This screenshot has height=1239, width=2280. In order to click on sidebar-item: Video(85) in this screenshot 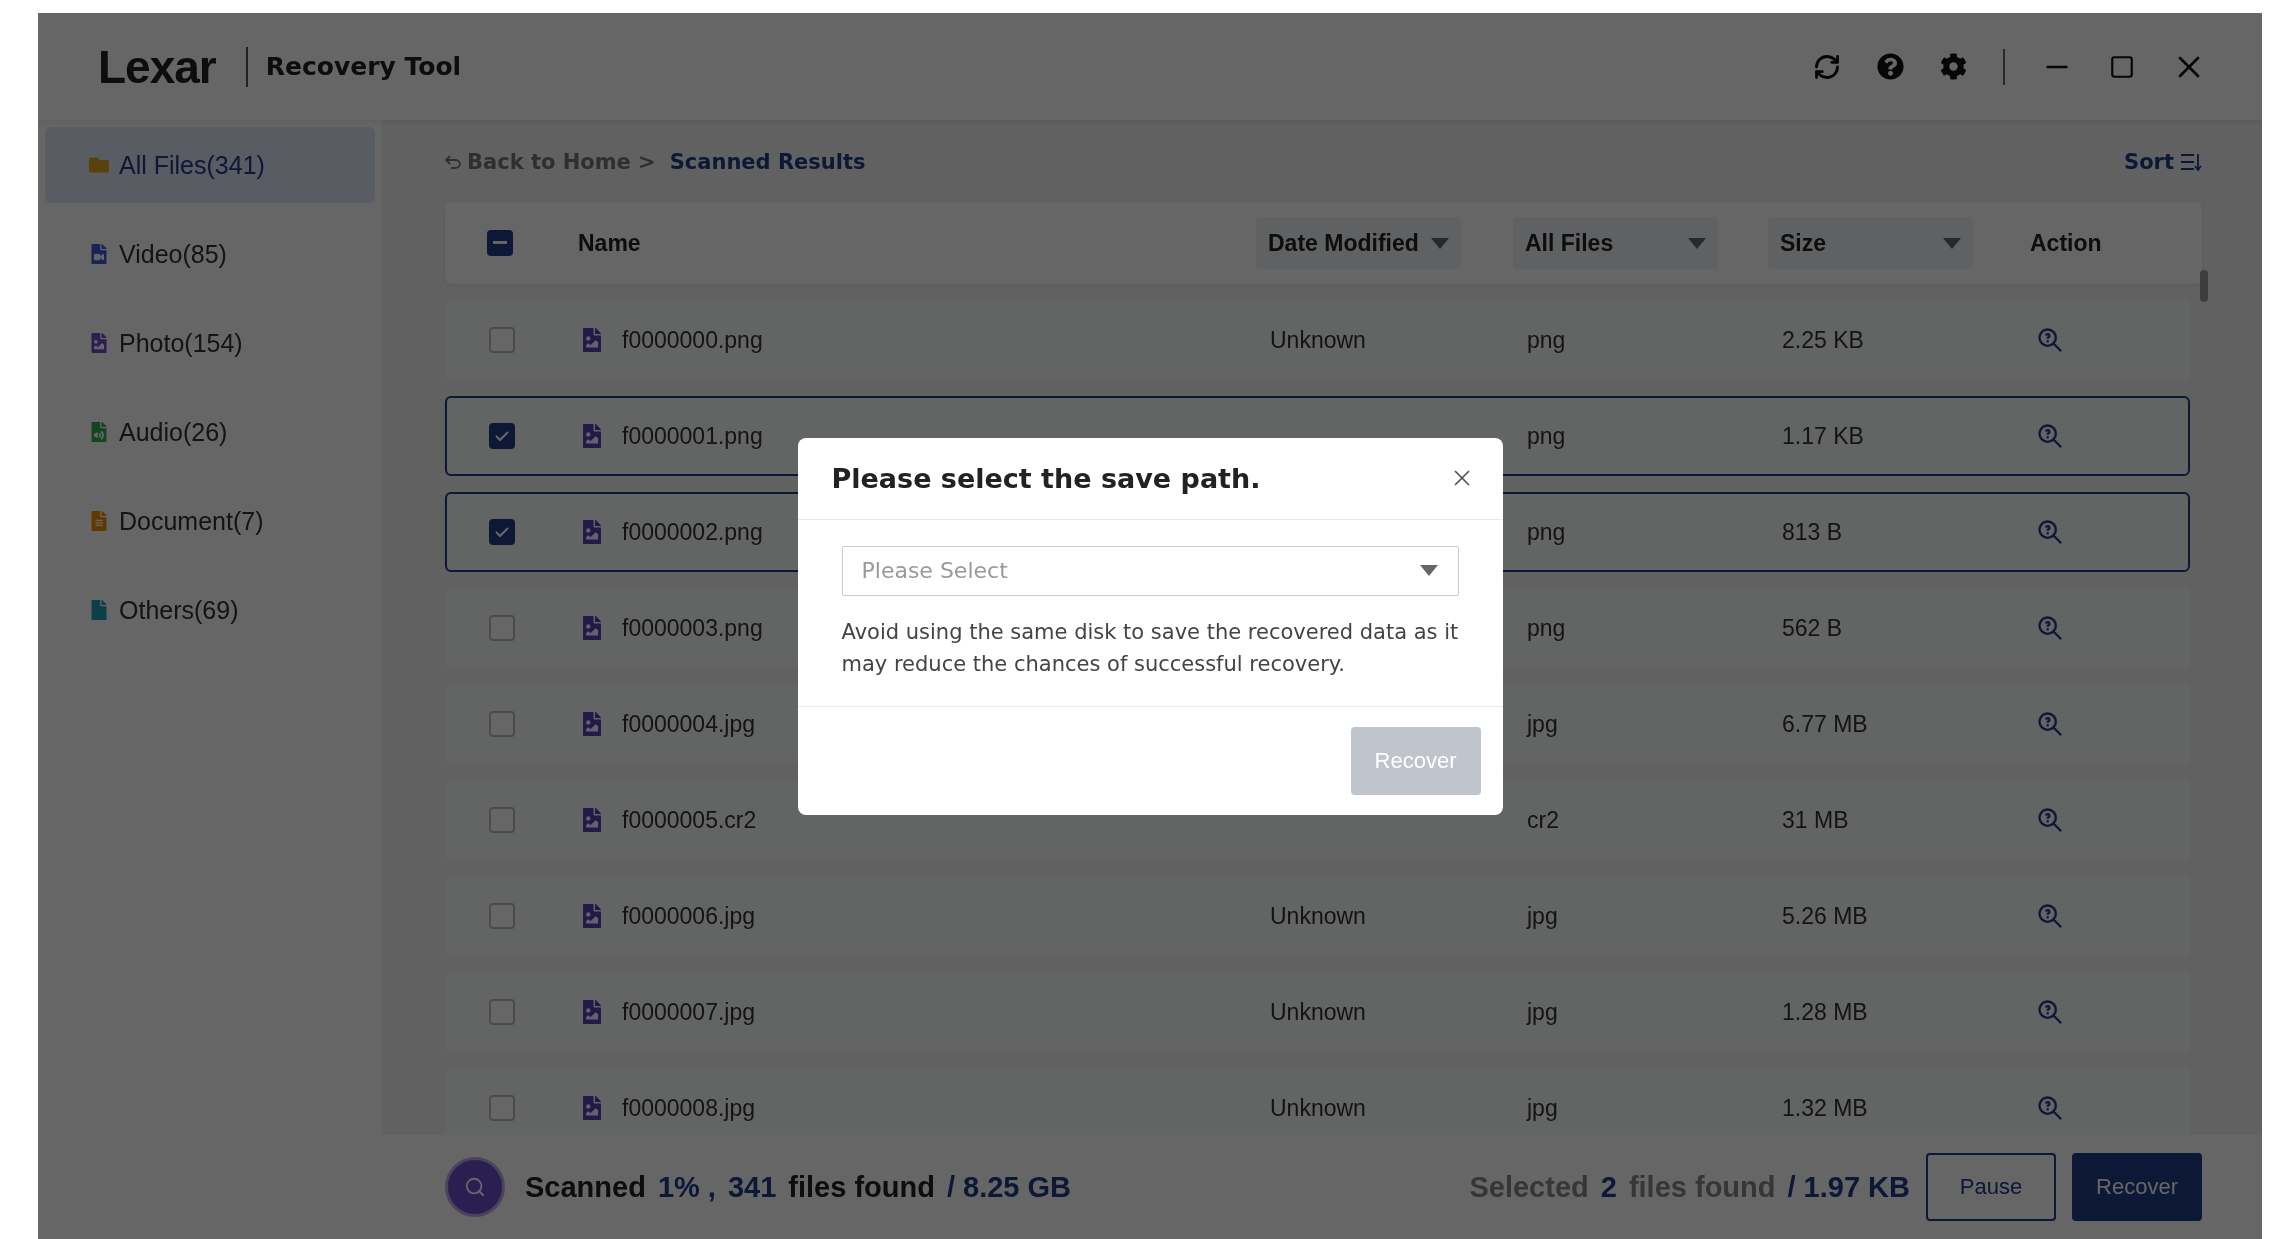, I will do `click(210, 254)`.